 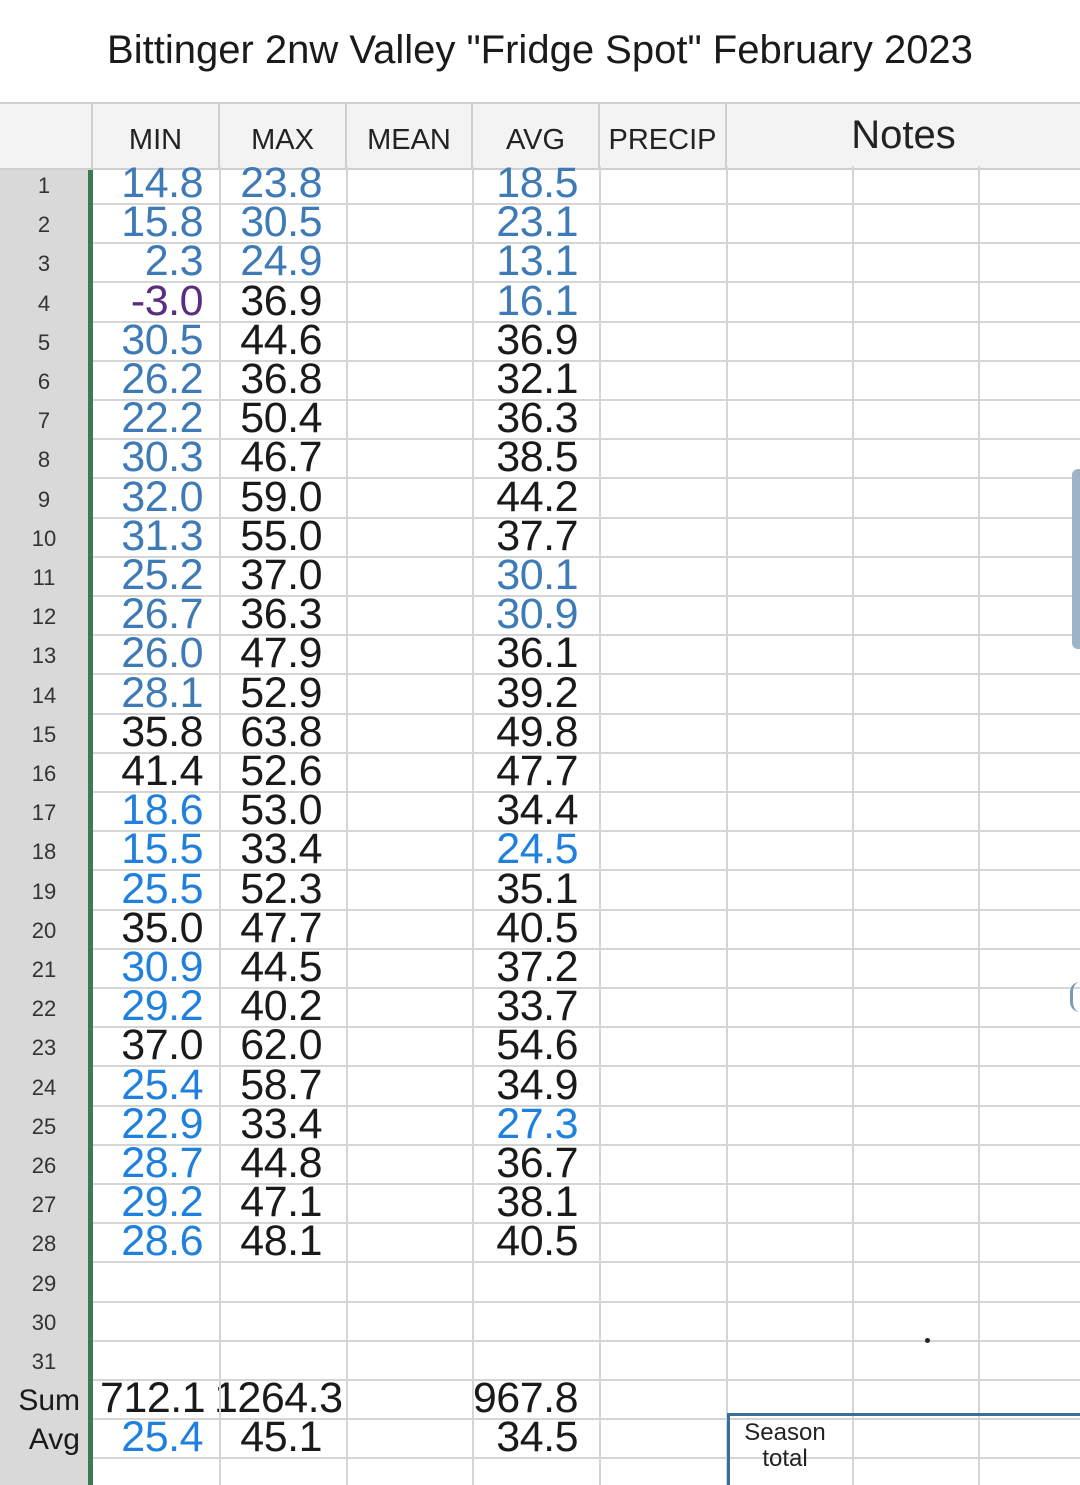 I want to click on sum-min-cell: 712.1, so click(x=158, y=1398).